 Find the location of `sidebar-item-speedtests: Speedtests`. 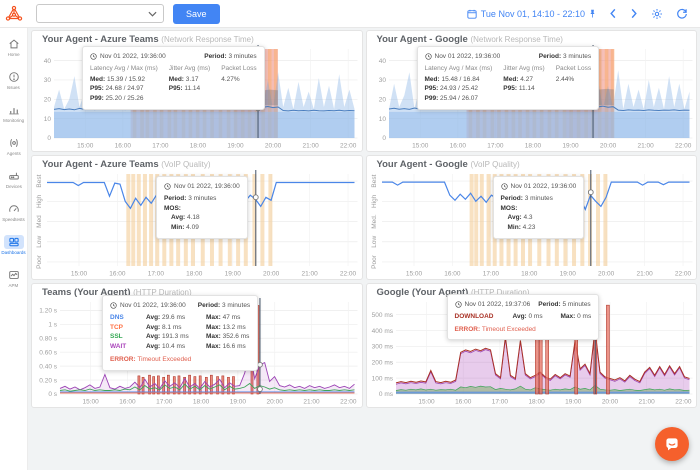

sidebar-item-speedtests: Speedtests is located at coordinates (14, 212).